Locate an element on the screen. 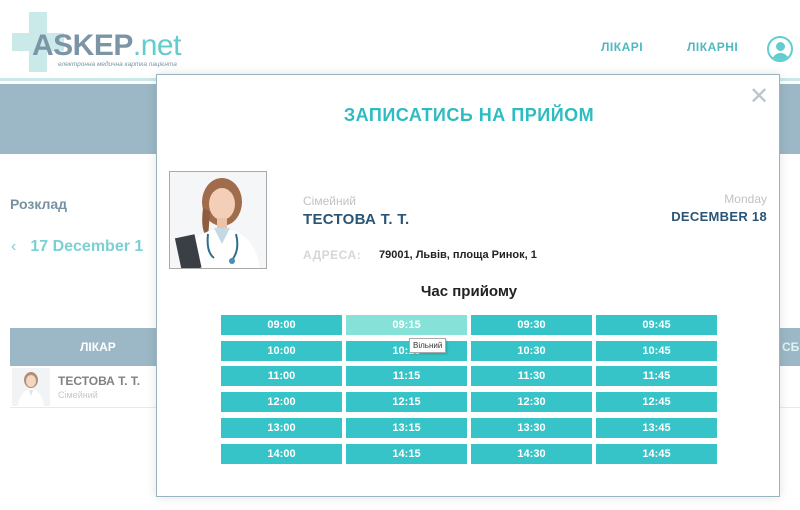 This screenshot has width=800, height=510. time-slot: 11:30 is located at coordinates (531, 376).